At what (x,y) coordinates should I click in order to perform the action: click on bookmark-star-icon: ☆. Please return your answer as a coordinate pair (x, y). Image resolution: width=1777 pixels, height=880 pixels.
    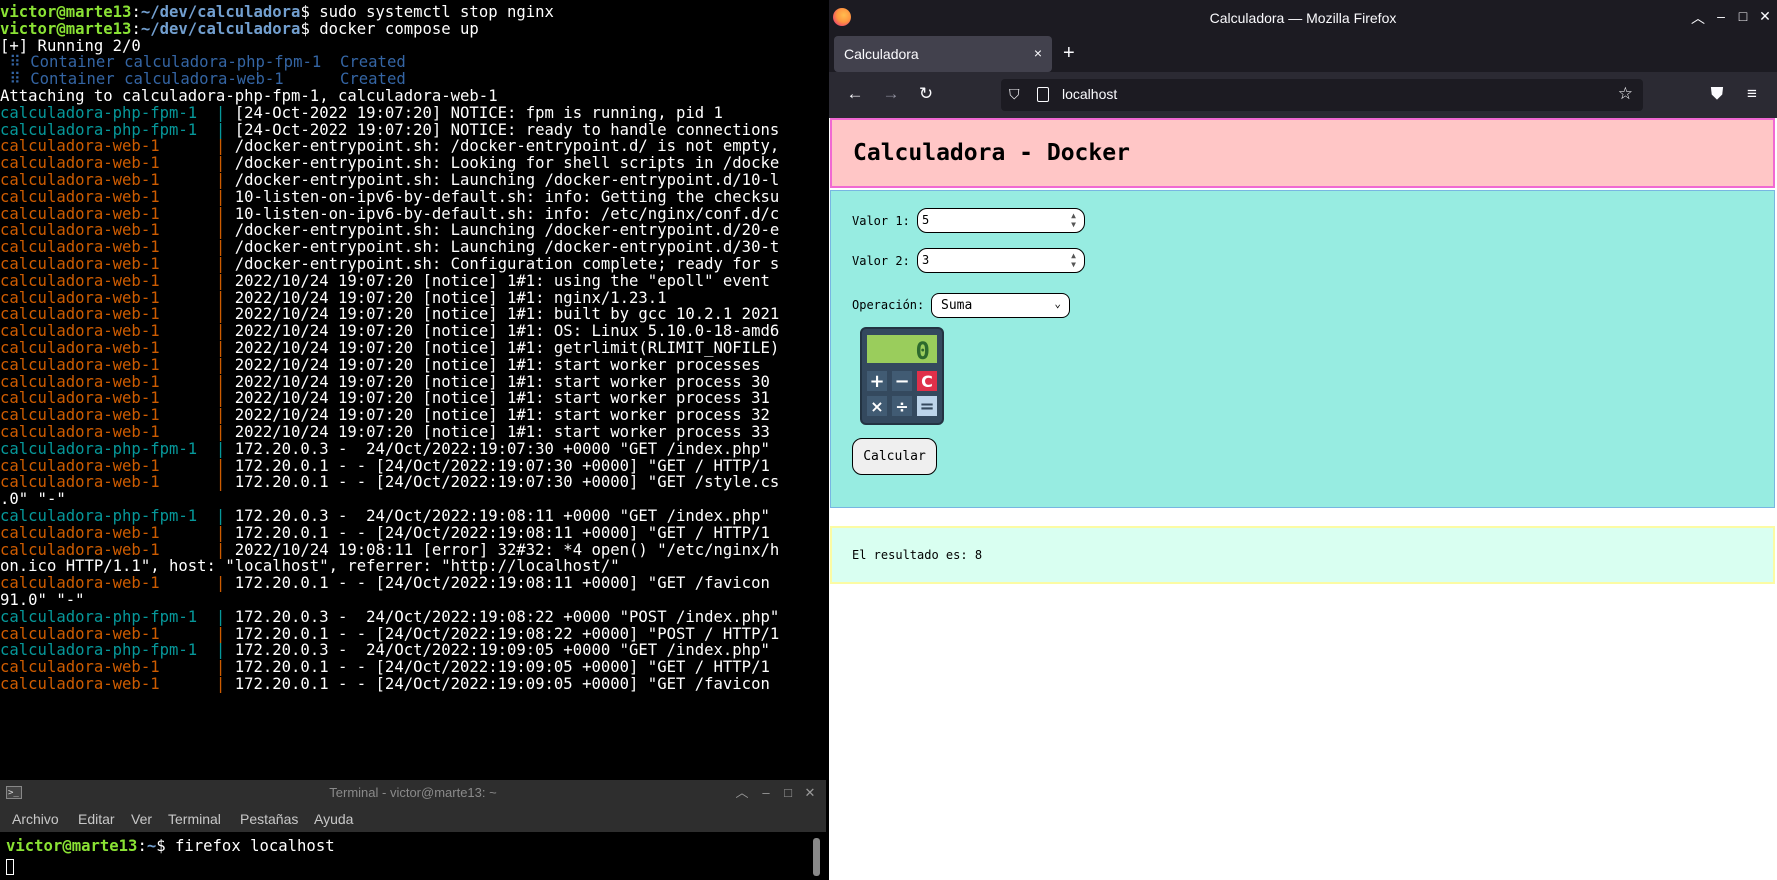
    Looking at the image, I should click on (1625, 94).